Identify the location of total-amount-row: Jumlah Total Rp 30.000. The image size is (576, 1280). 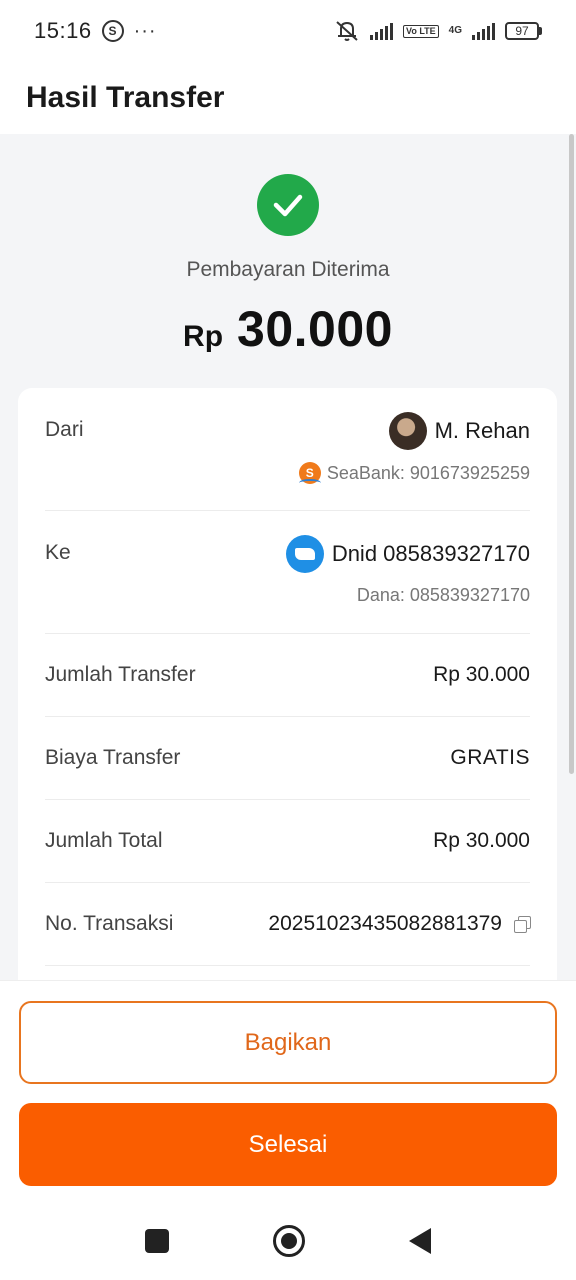
(287, 841).